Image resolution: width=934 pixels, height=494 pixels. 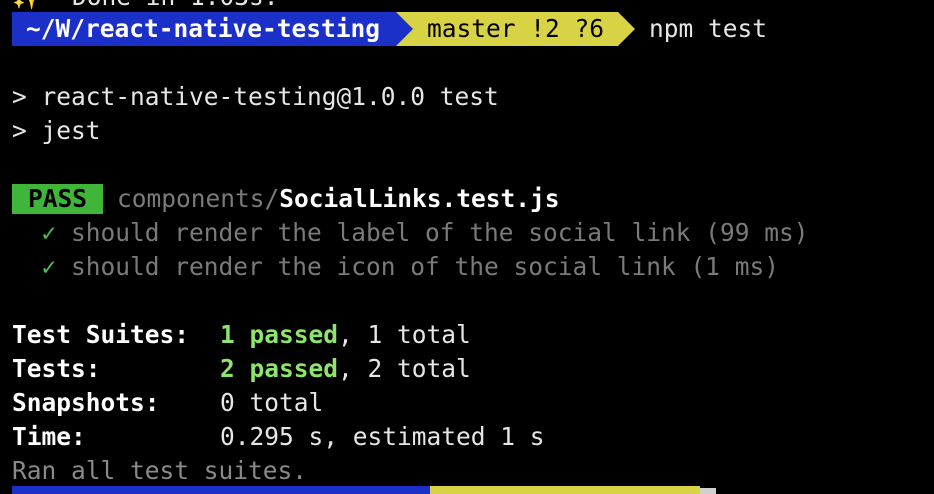 What do you see at coordinates (204, 29) in the screenshot?
I see `prompt-directory: ~/W/react-native-testing` at bounding box center [204, 29].